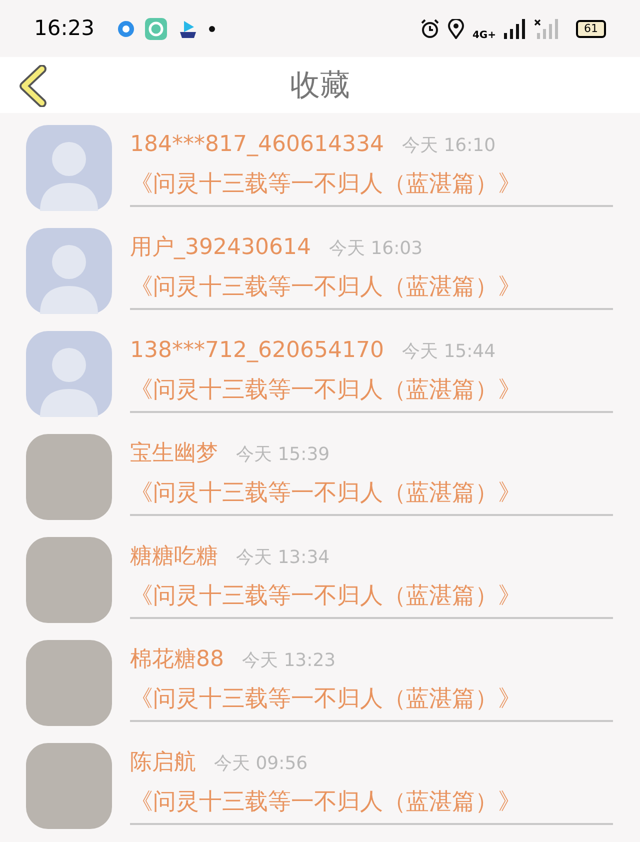 The height and width of the screenshot is (842, 640). What do you see at coordinates (547, 28) in the screenshot?
I see `no-signal-icon` at bounding box center [547, 28].